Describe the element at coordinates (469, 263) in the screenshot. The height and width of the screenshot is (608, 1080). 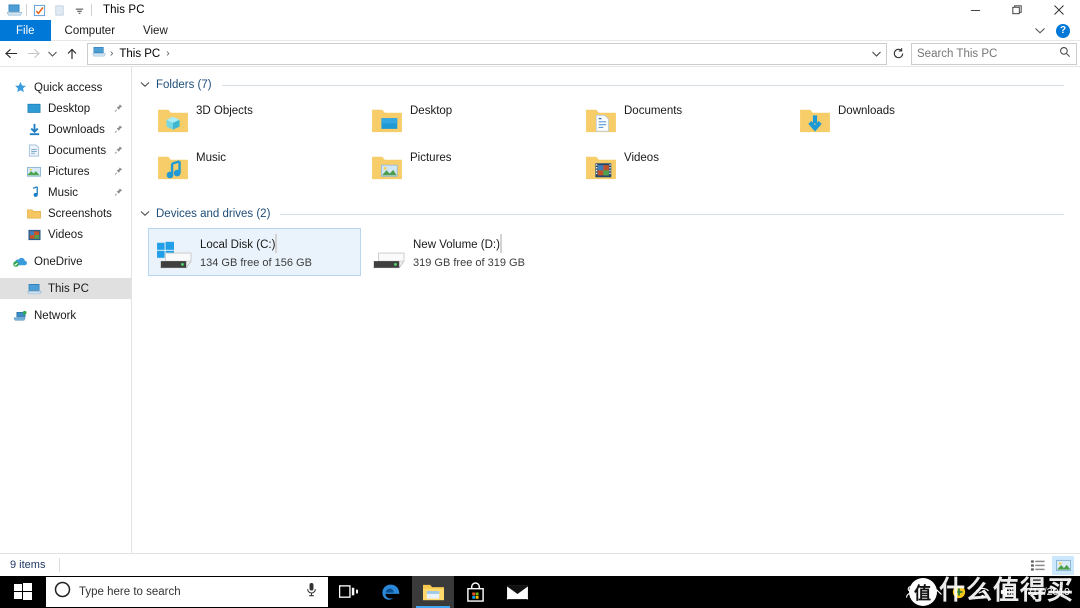
I see `drive-free-space: 319 GB free of 319 GB` at that location.